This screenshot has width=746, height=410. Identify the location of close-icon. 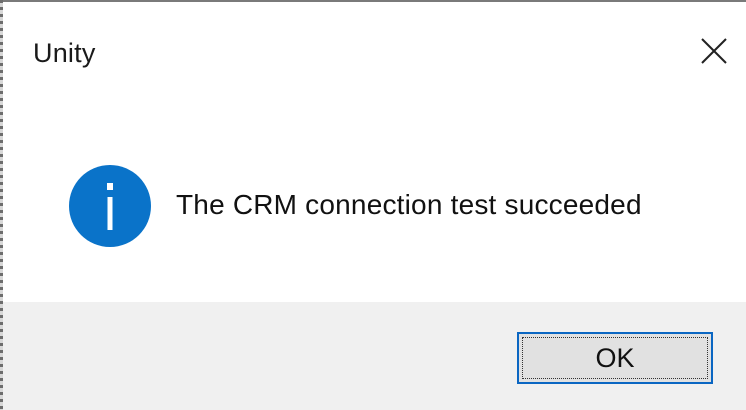
(714, 51).